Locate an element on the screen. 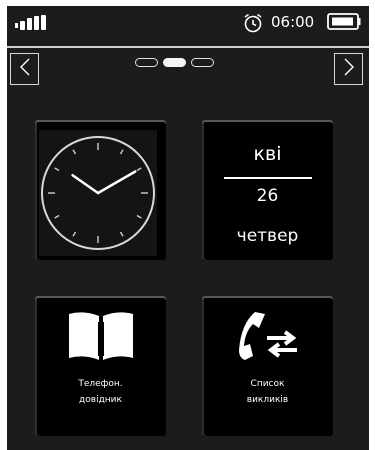  date-day: 26 is located at coordinates (267, 196).